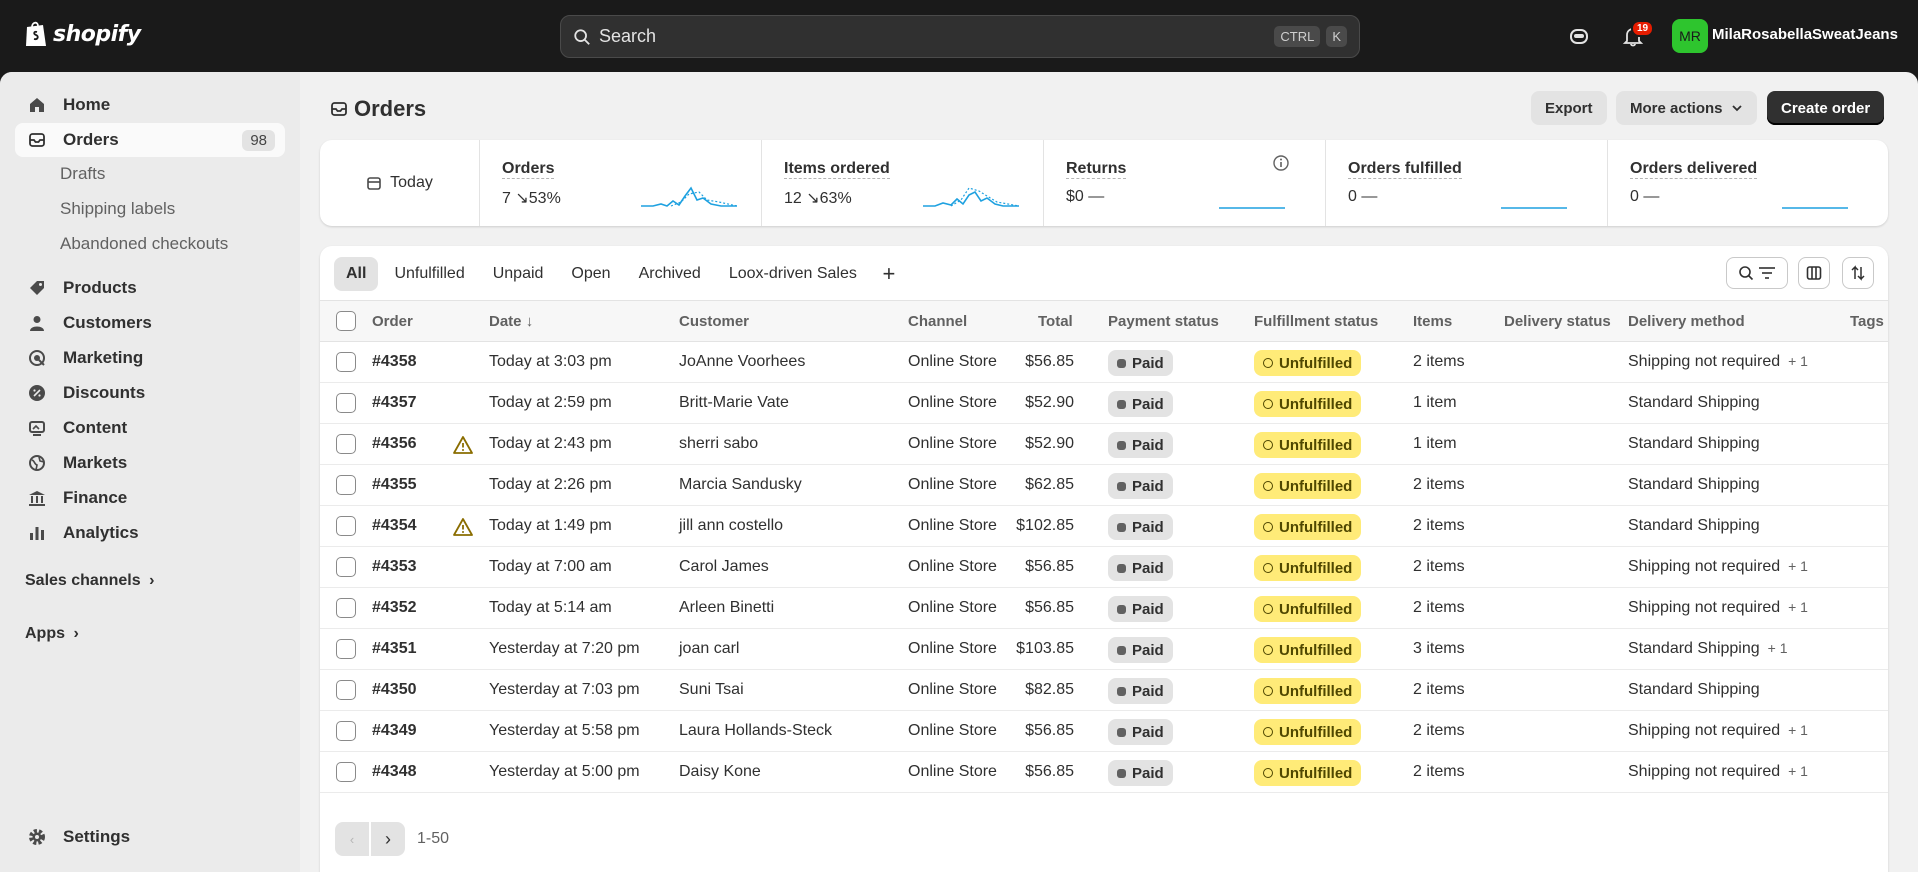 This screenshot has height=872, width=1918. I want to click on sidebar-item-shipping-labels: Shipping labels, so click(117, 209).